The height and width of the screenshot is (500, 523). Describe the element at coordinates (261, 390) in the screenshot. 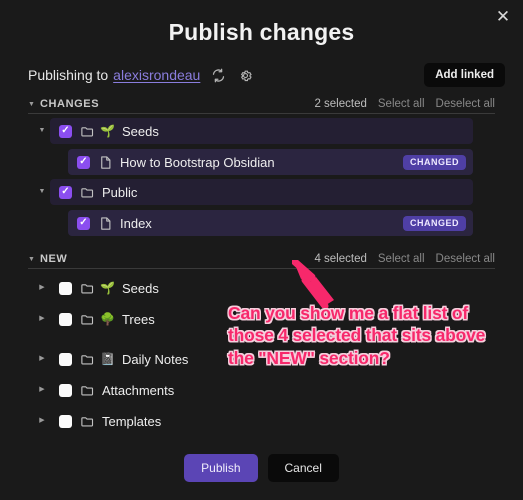

I see `table-row: Attachments` at that location.